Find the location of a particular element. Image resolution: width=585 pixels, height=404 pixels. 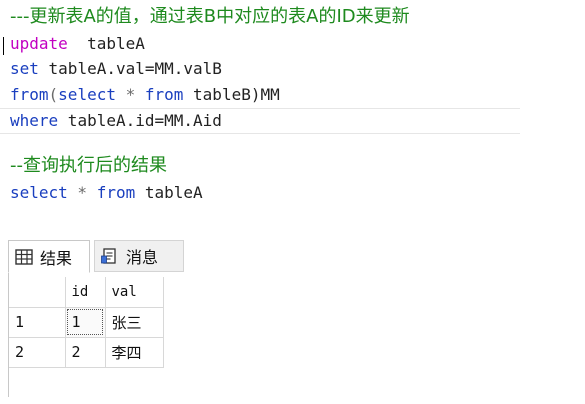

row-number: 1 is located at coordinates (37, 322).